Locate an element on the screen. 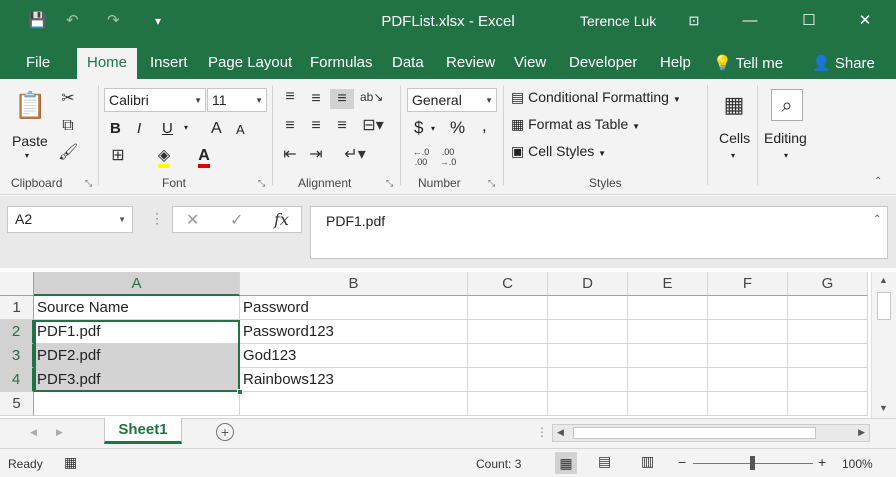  tab-review: Review is located at coordinates (470, 62).